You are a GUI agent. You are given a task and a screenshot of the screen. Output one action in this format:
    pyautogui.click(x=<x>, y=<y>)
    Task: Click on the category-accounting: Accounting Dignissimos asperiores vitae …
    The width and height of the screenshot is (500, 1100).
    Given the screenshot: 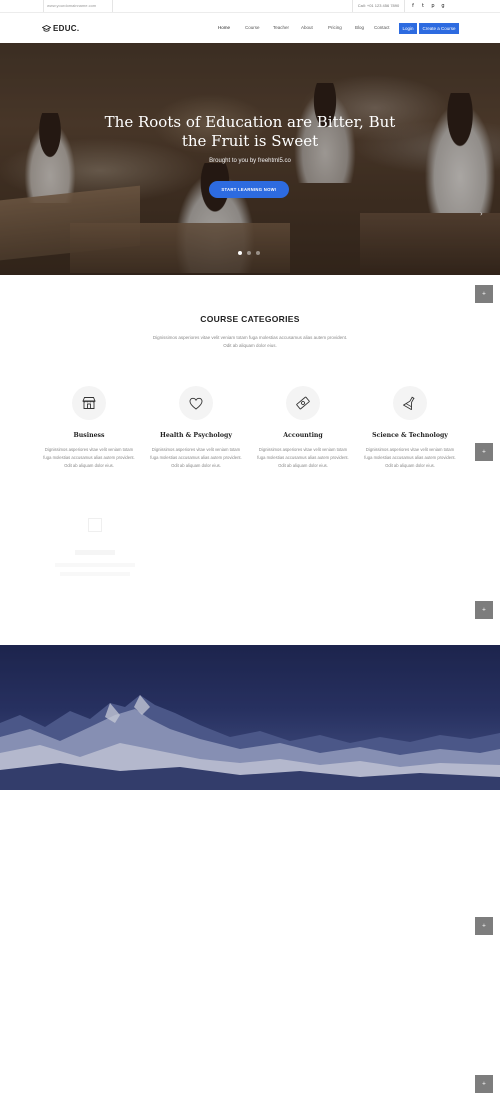 What is the action you would take?
    pyautogui.click(x=303, y=428)
    